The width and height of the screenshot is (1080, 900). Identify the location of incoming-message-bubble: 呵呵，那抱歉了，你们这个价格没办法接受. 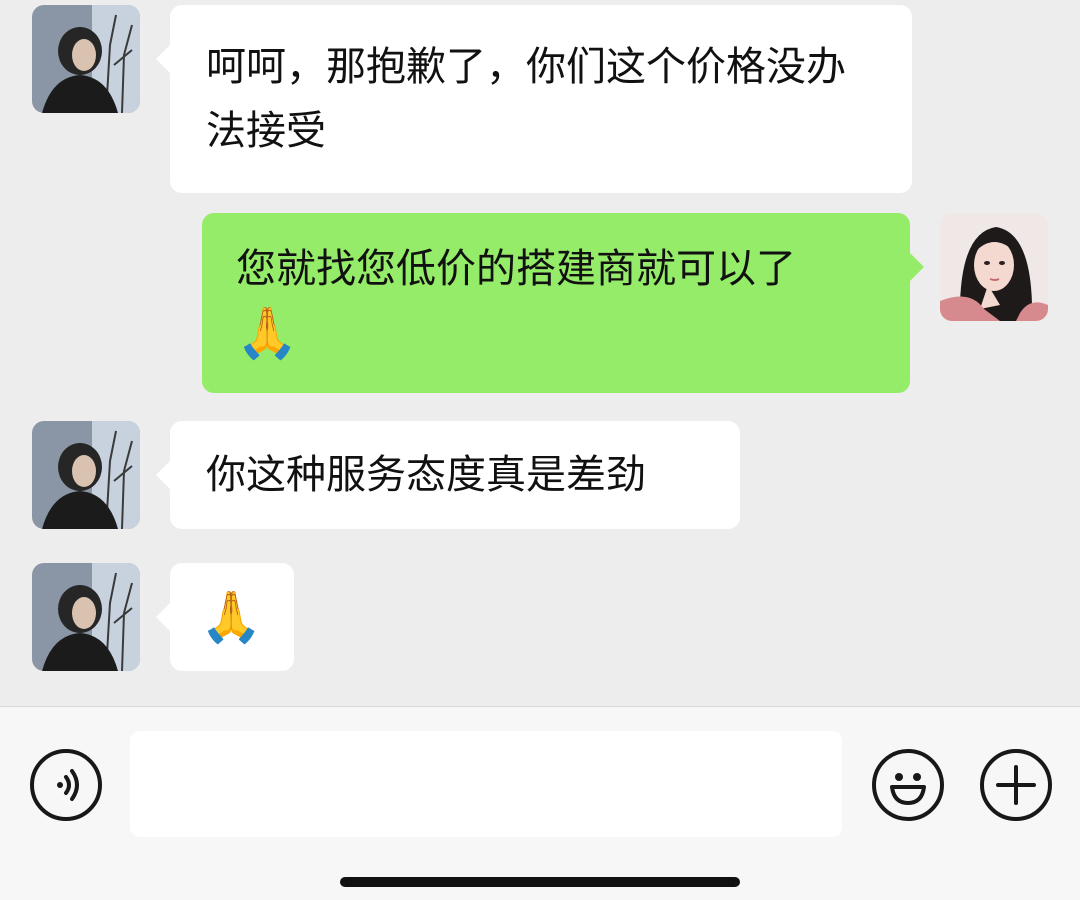
(534, 99).